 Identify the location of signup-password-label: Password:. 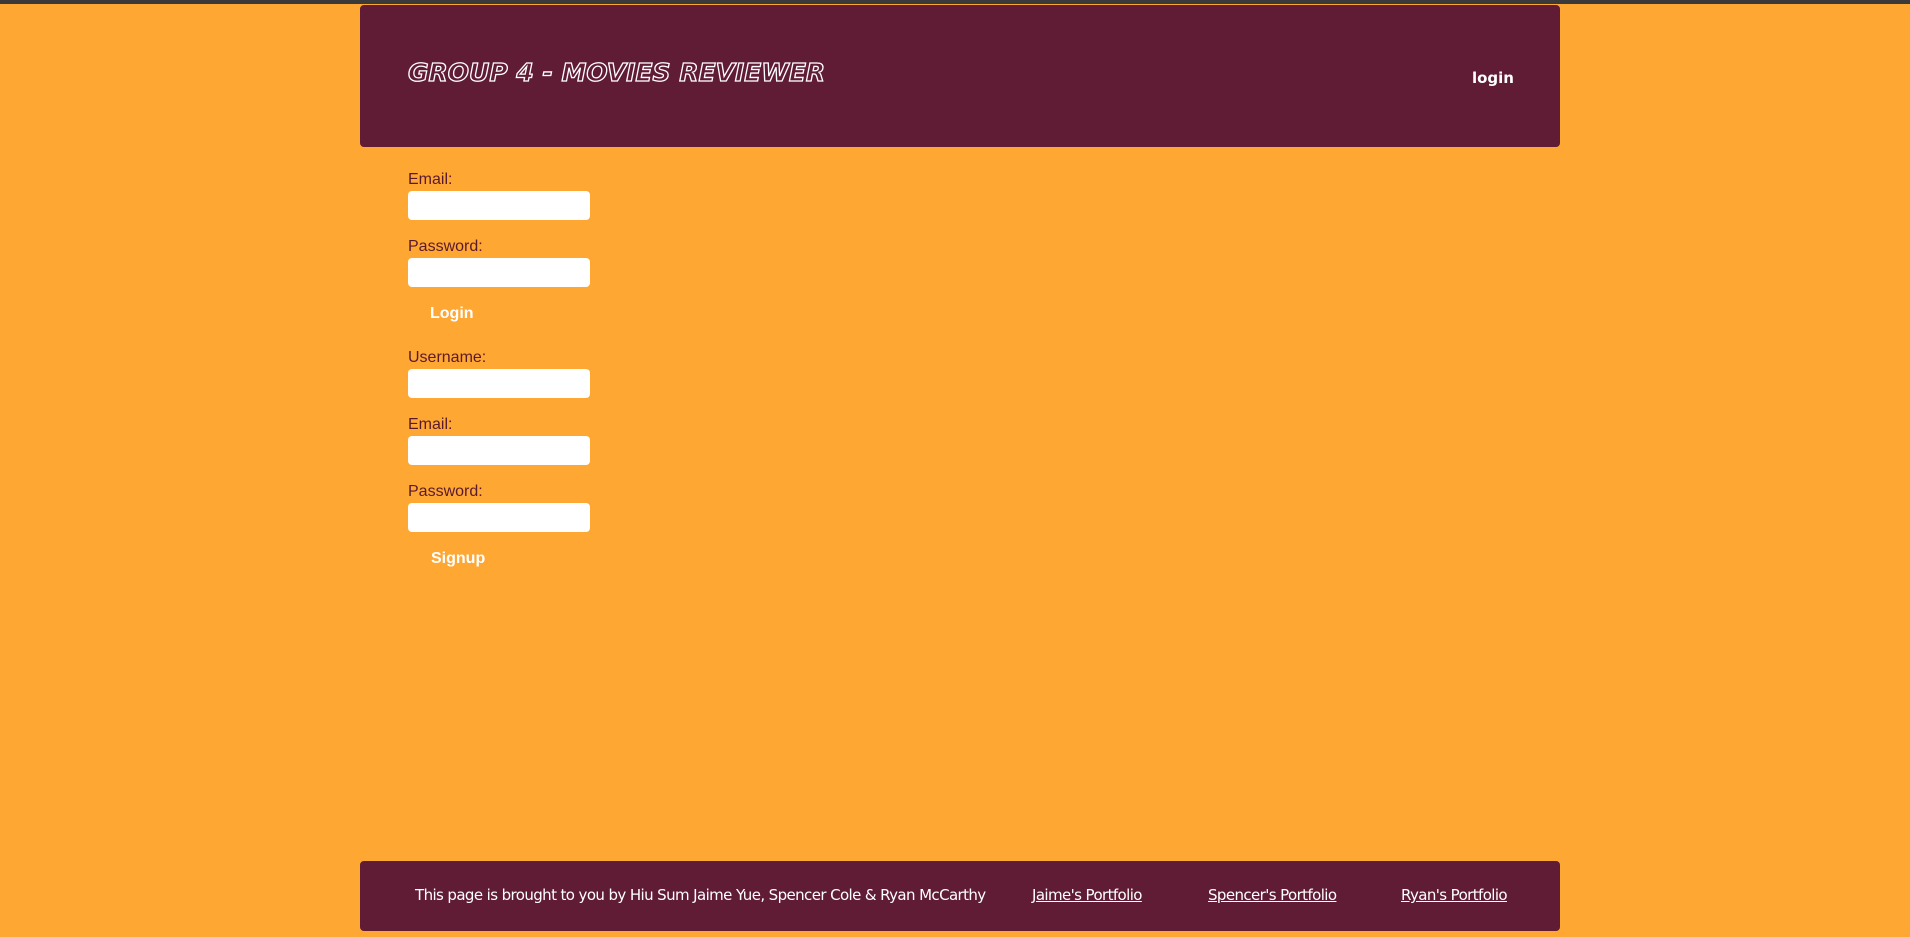
(445, 491).